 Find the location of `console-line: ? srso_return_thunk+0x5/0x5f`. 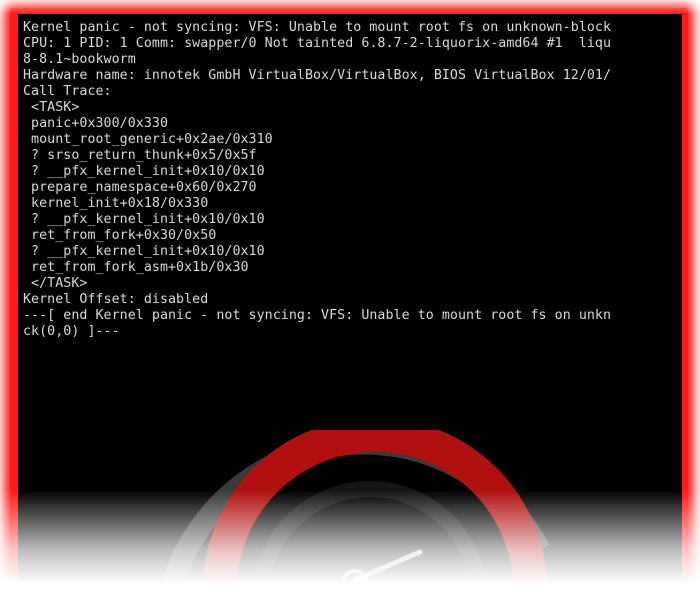

console-line: ? srso_return_thunk+0x5/0x5f is located at coordinates (140, 155).